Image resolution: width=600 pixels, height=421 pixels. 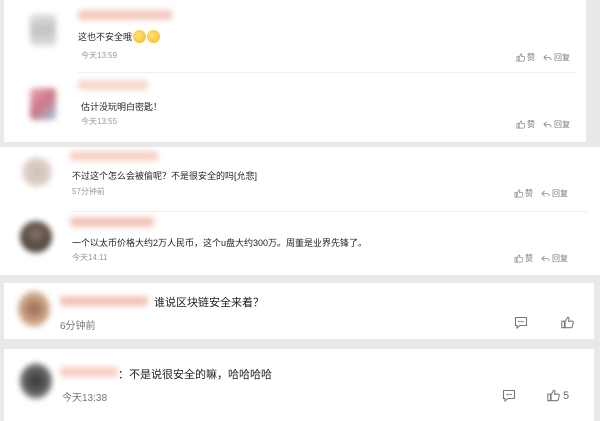 I want to click on comment-text: 谁说区块链安全来着？, so click(x=209, y=303).